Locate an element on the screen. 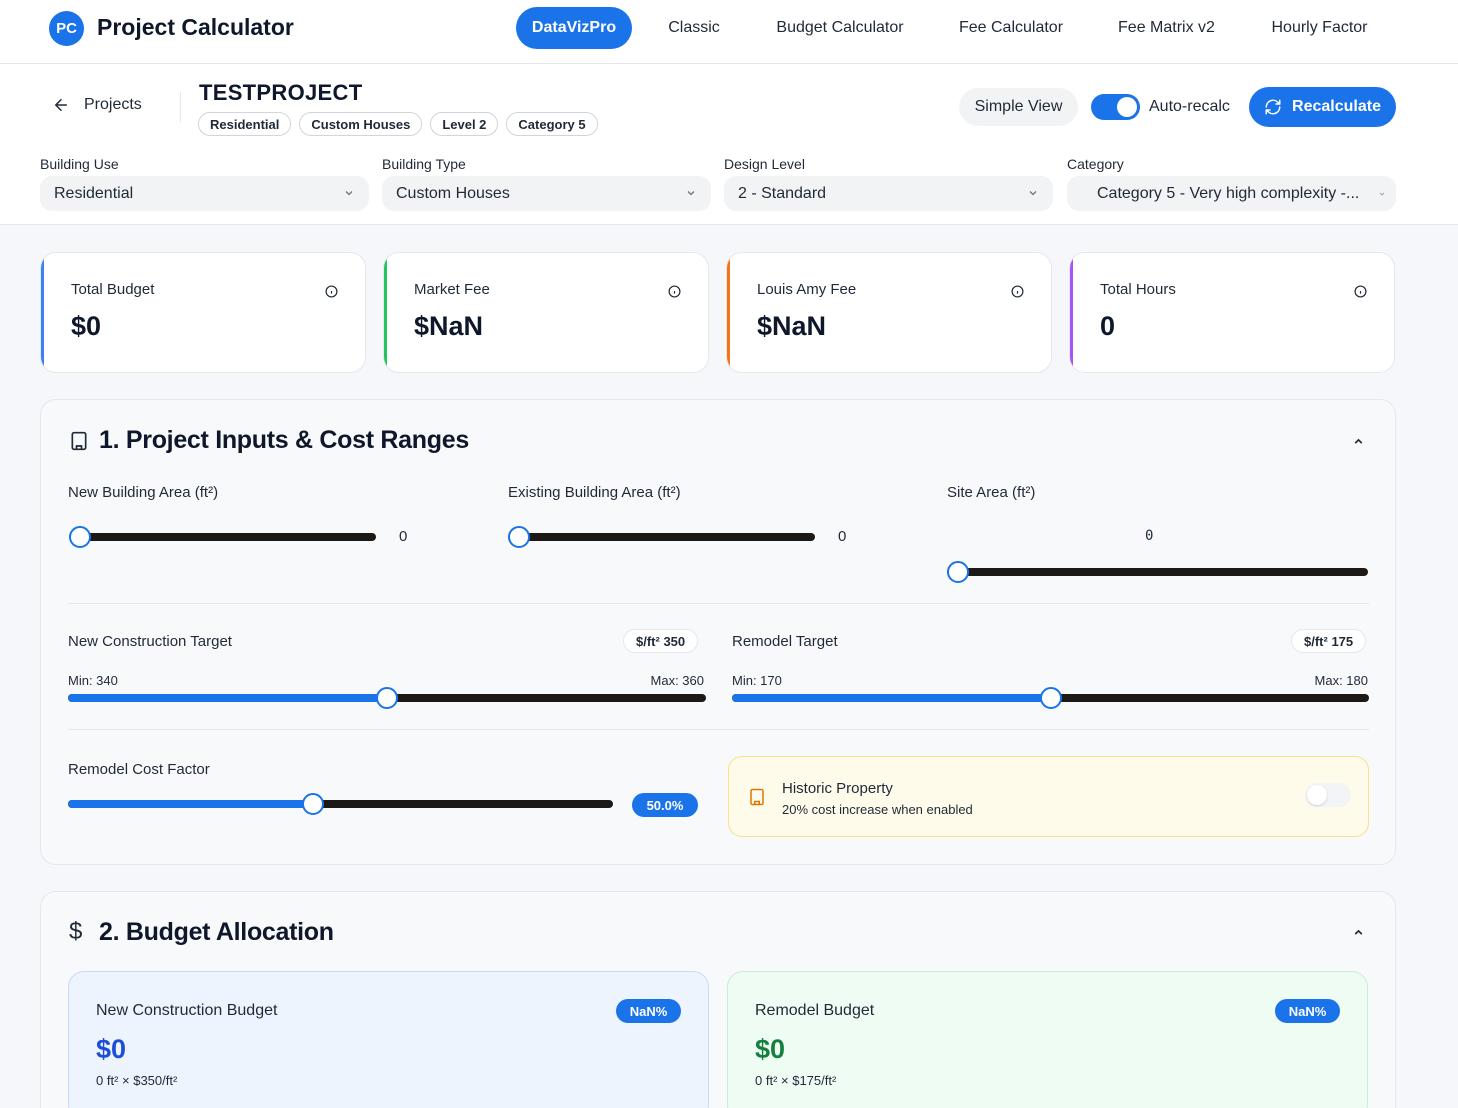 This screenshot has height=1108, width=1458. auto-recalc-toggle is located at coordinates (1115, 107).